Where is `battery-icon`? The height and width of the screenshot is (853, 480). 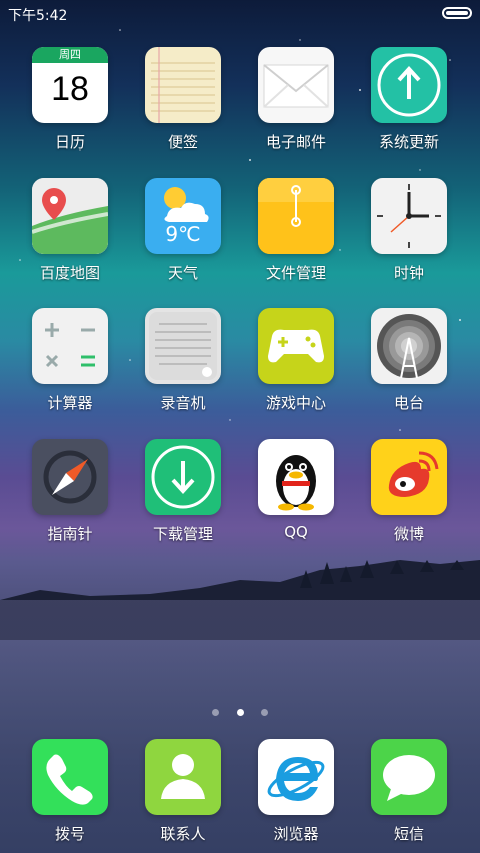 battery-icon is located at coordinates (457, 13).